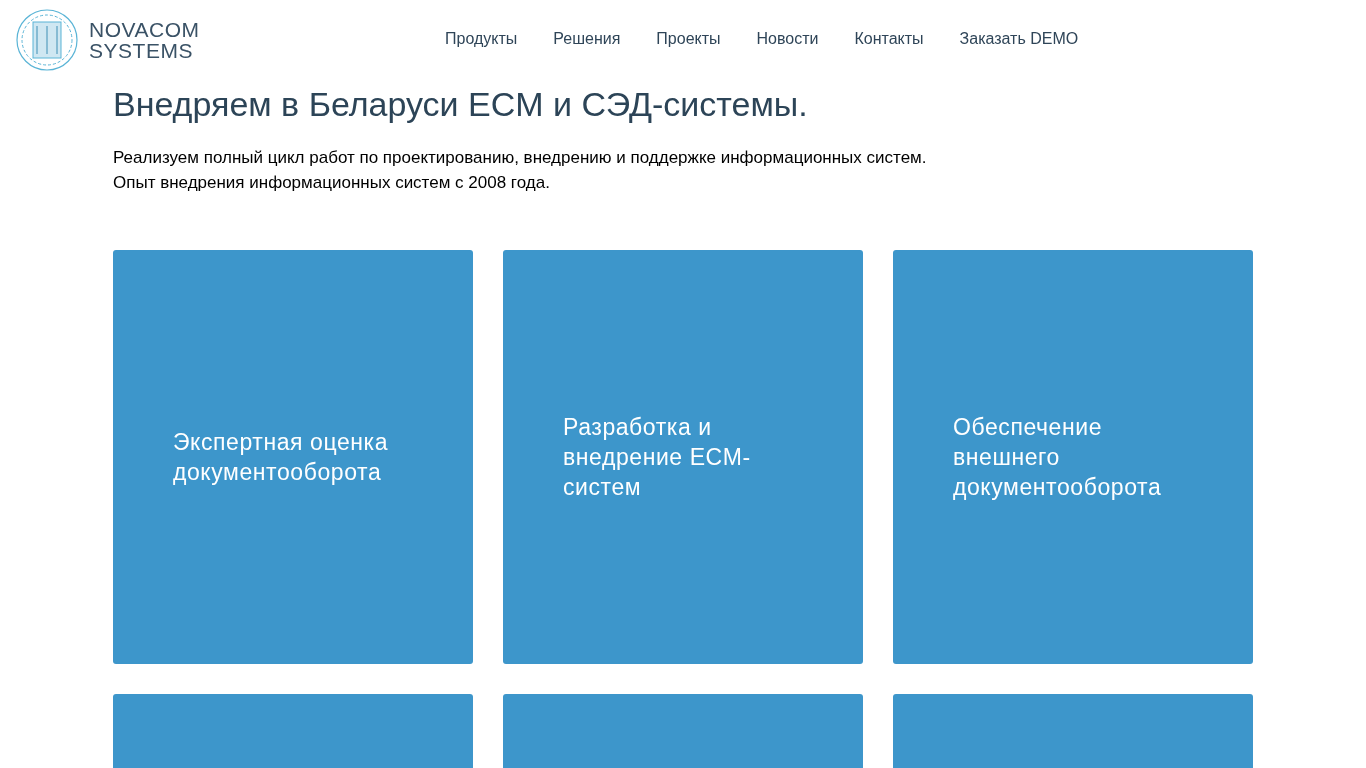 This screenshot has height=768, width=1366. What do you see at coordinates (657, 457) in the screenshot?
I see `card-title: Разработка и внедрение ECM-систем` at bounding box center [657, 457].